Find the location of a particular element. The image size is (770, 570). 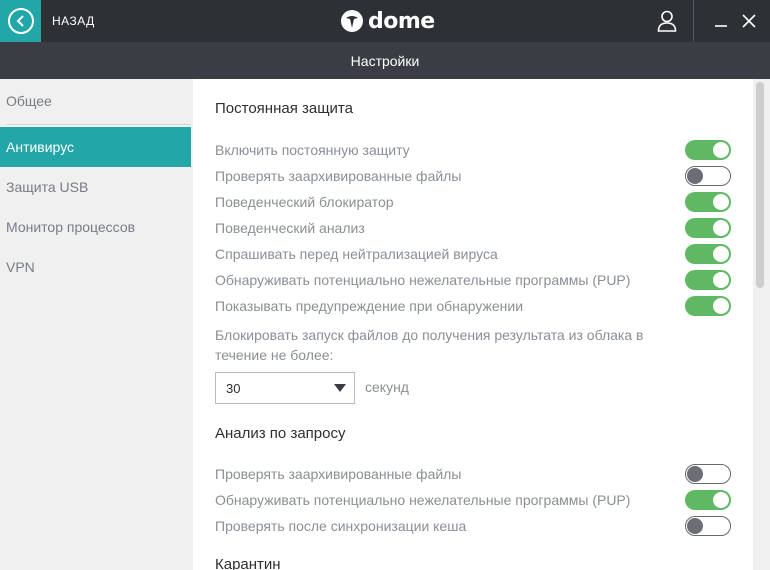

back-button is located at coordinates (20, 21).